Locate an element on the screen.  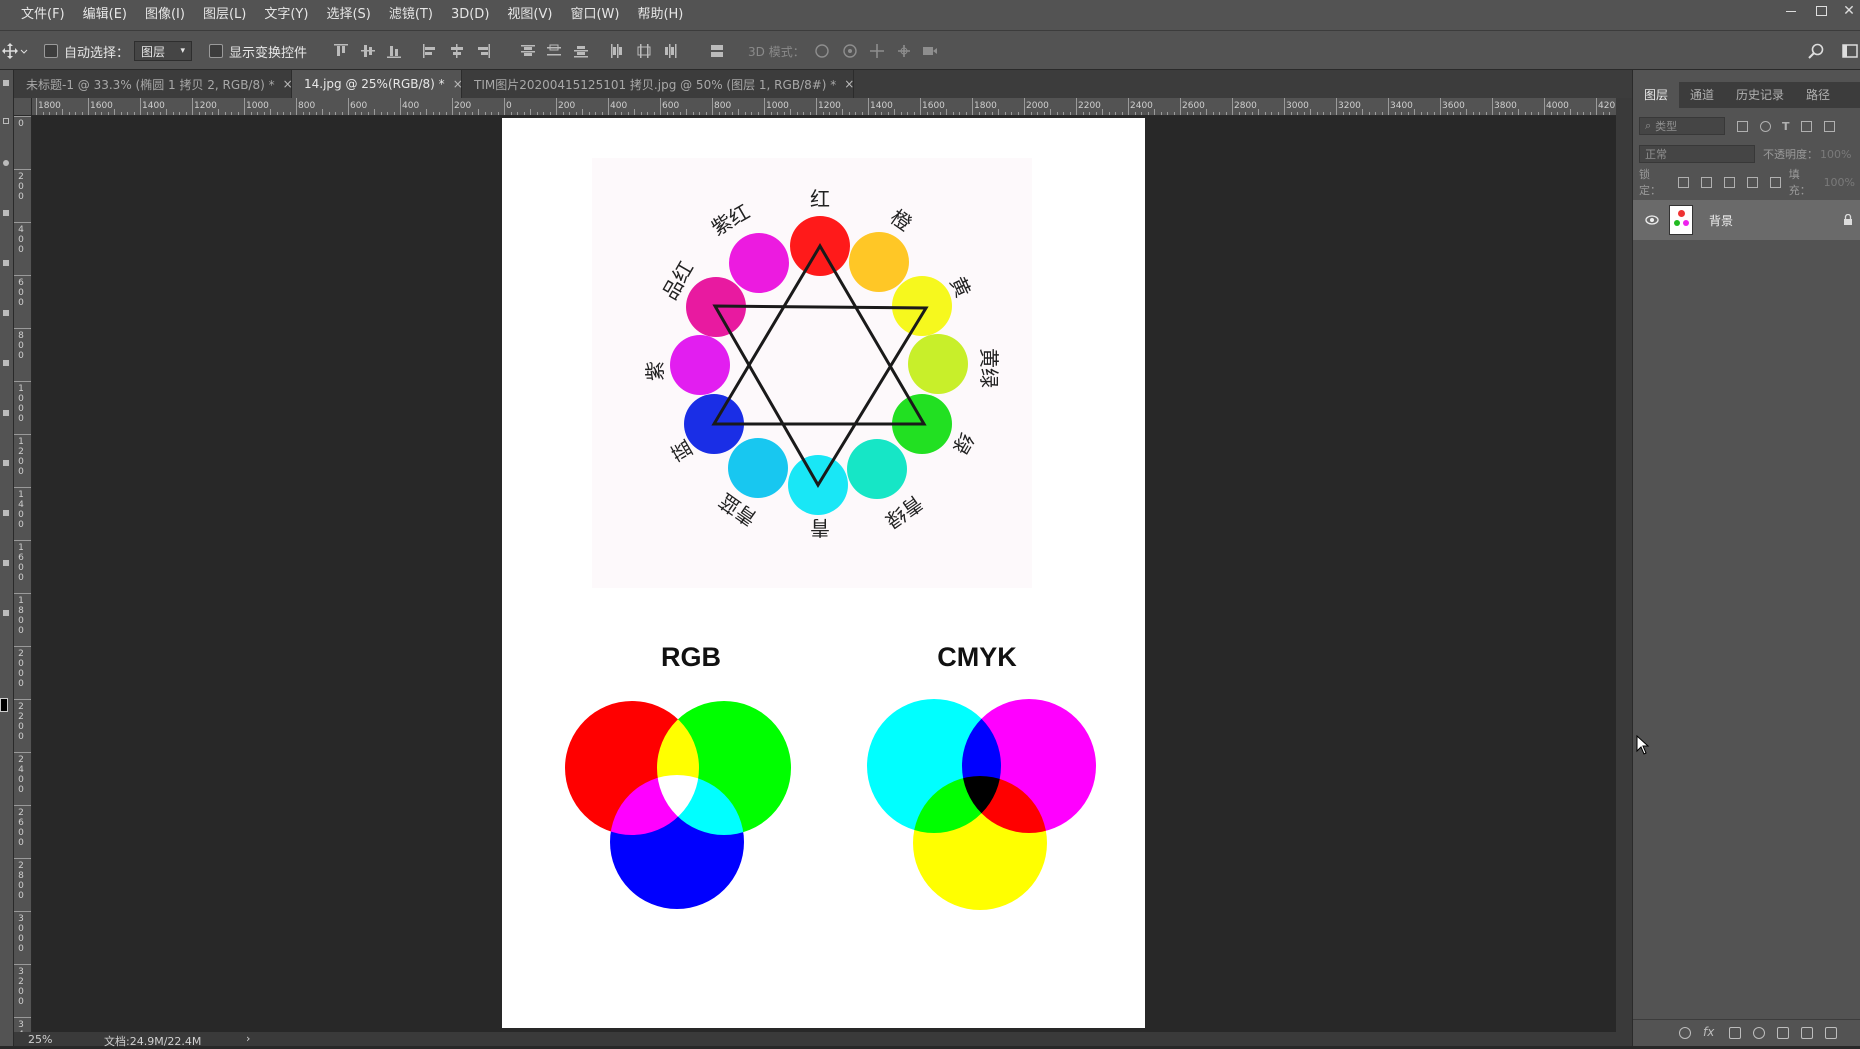
tool-marquee-icon is located at coordinates (6, 121).